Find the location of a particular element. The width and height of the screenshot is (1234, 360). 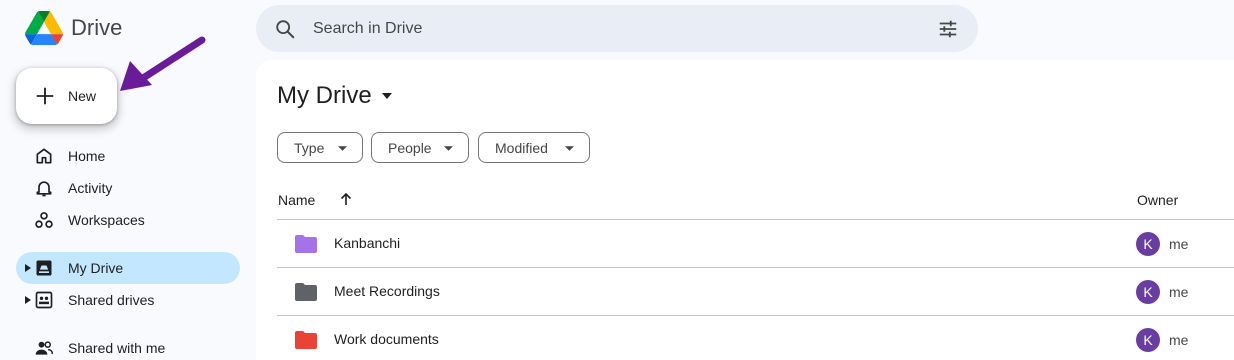

shared-drives-icon is located at coordinates (44, 300).